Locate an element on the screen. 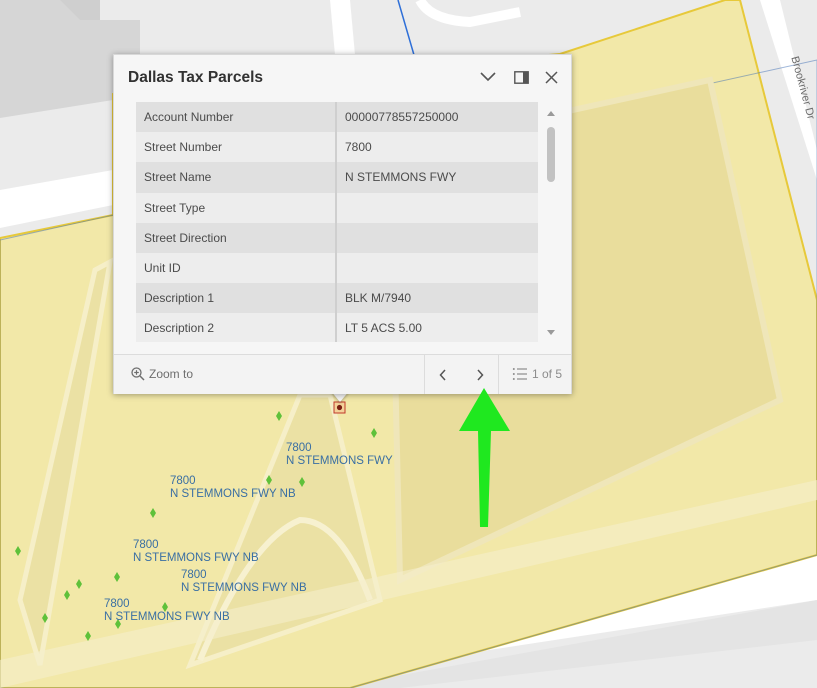 The width and height of the screenshot is (817, 688). dock-panel-icon is located at coordinates (521, 77).